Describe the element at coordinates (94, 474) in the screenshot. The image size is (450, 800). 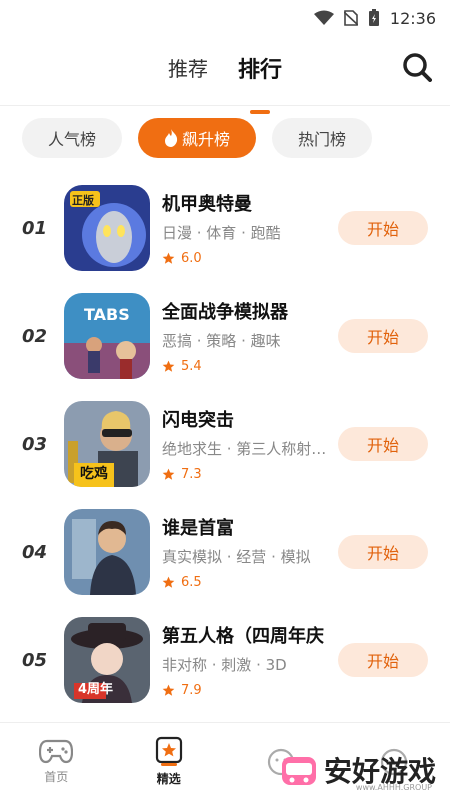
I see `game-badge: 吃鸡` at that location.